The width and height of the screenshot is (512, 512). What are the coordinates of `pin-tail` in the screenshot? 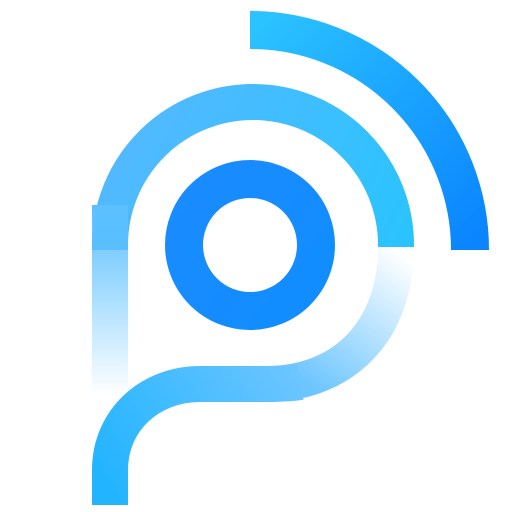 It's located at (198, 434).